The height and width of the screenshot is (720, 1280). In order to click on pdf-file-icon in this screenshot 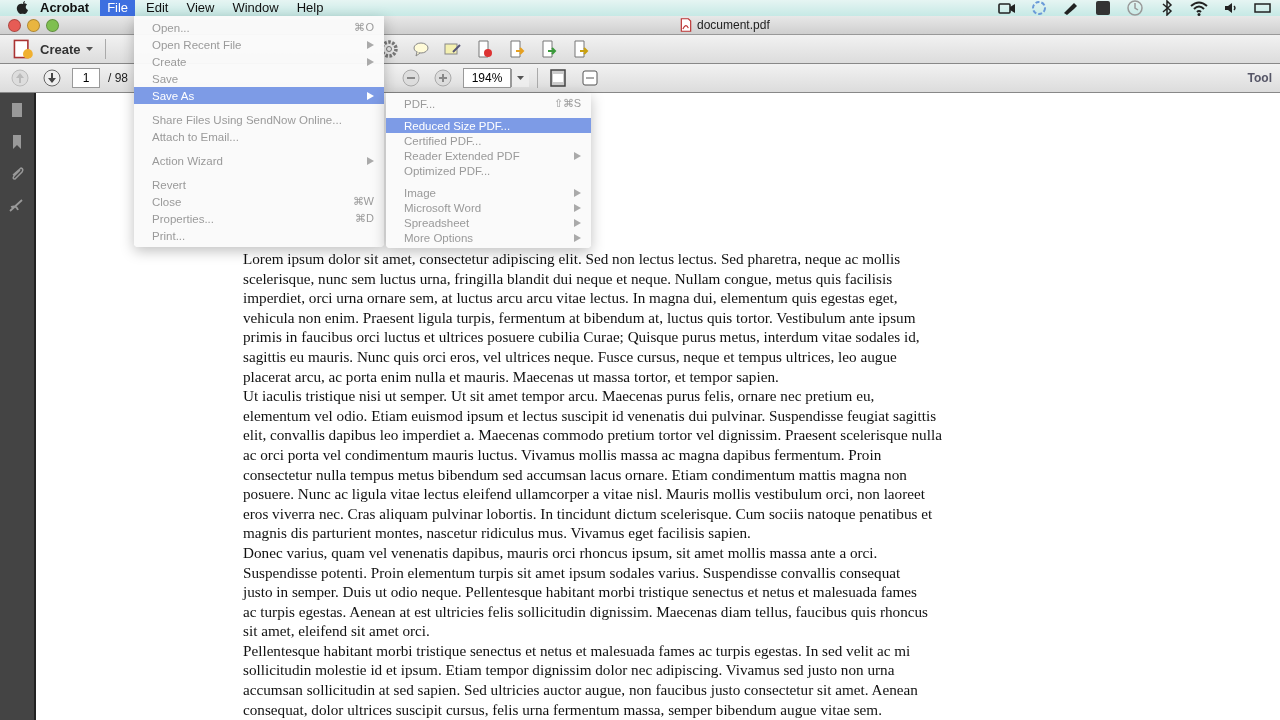, I will do `click(686, 25)`.